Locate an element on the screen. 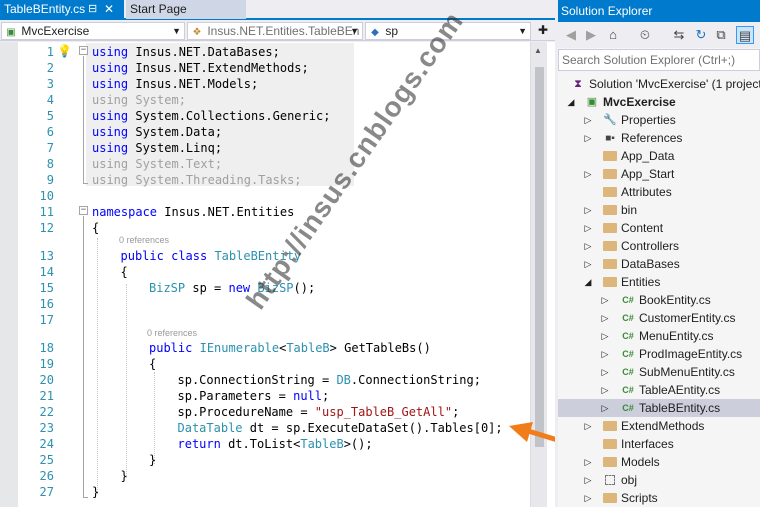 This screenshot has height=507, width=760. tree-item-label: SubMenuEntity.cs is located at coordinates (687, 372).